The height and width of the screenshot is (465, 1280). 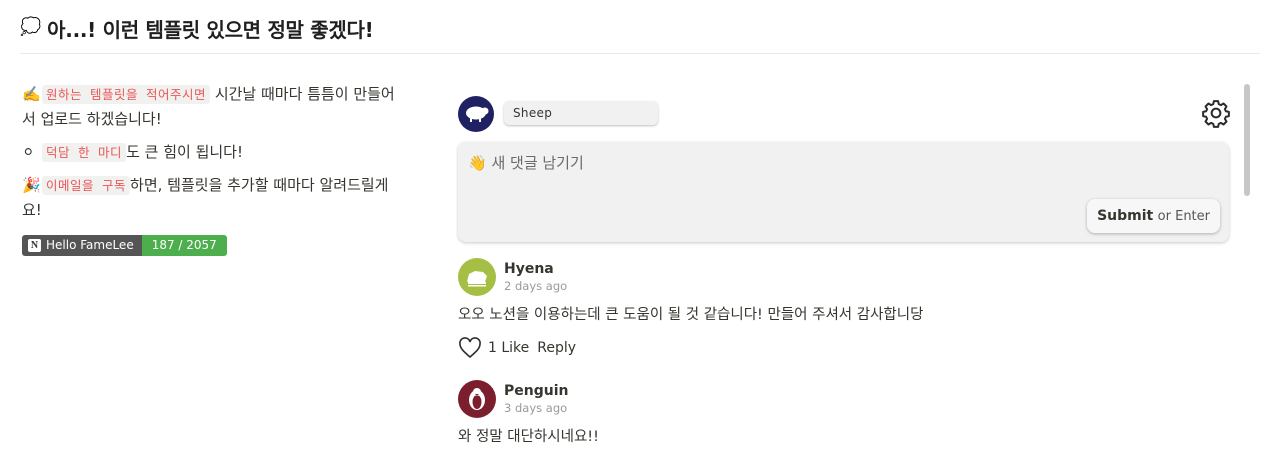 I want to click on page-title: 아...! 이런 템플릿 있으면 정말 좋겠다!, so click(x=210, y=30).